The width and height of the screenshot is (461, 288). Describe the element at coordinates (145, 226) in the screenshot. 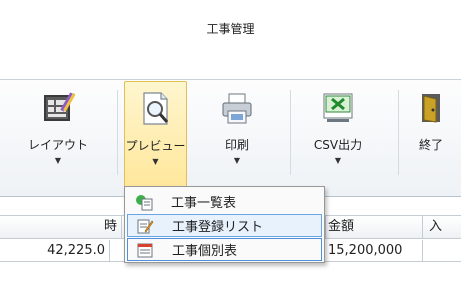

I see `register-list-icon` at that location.